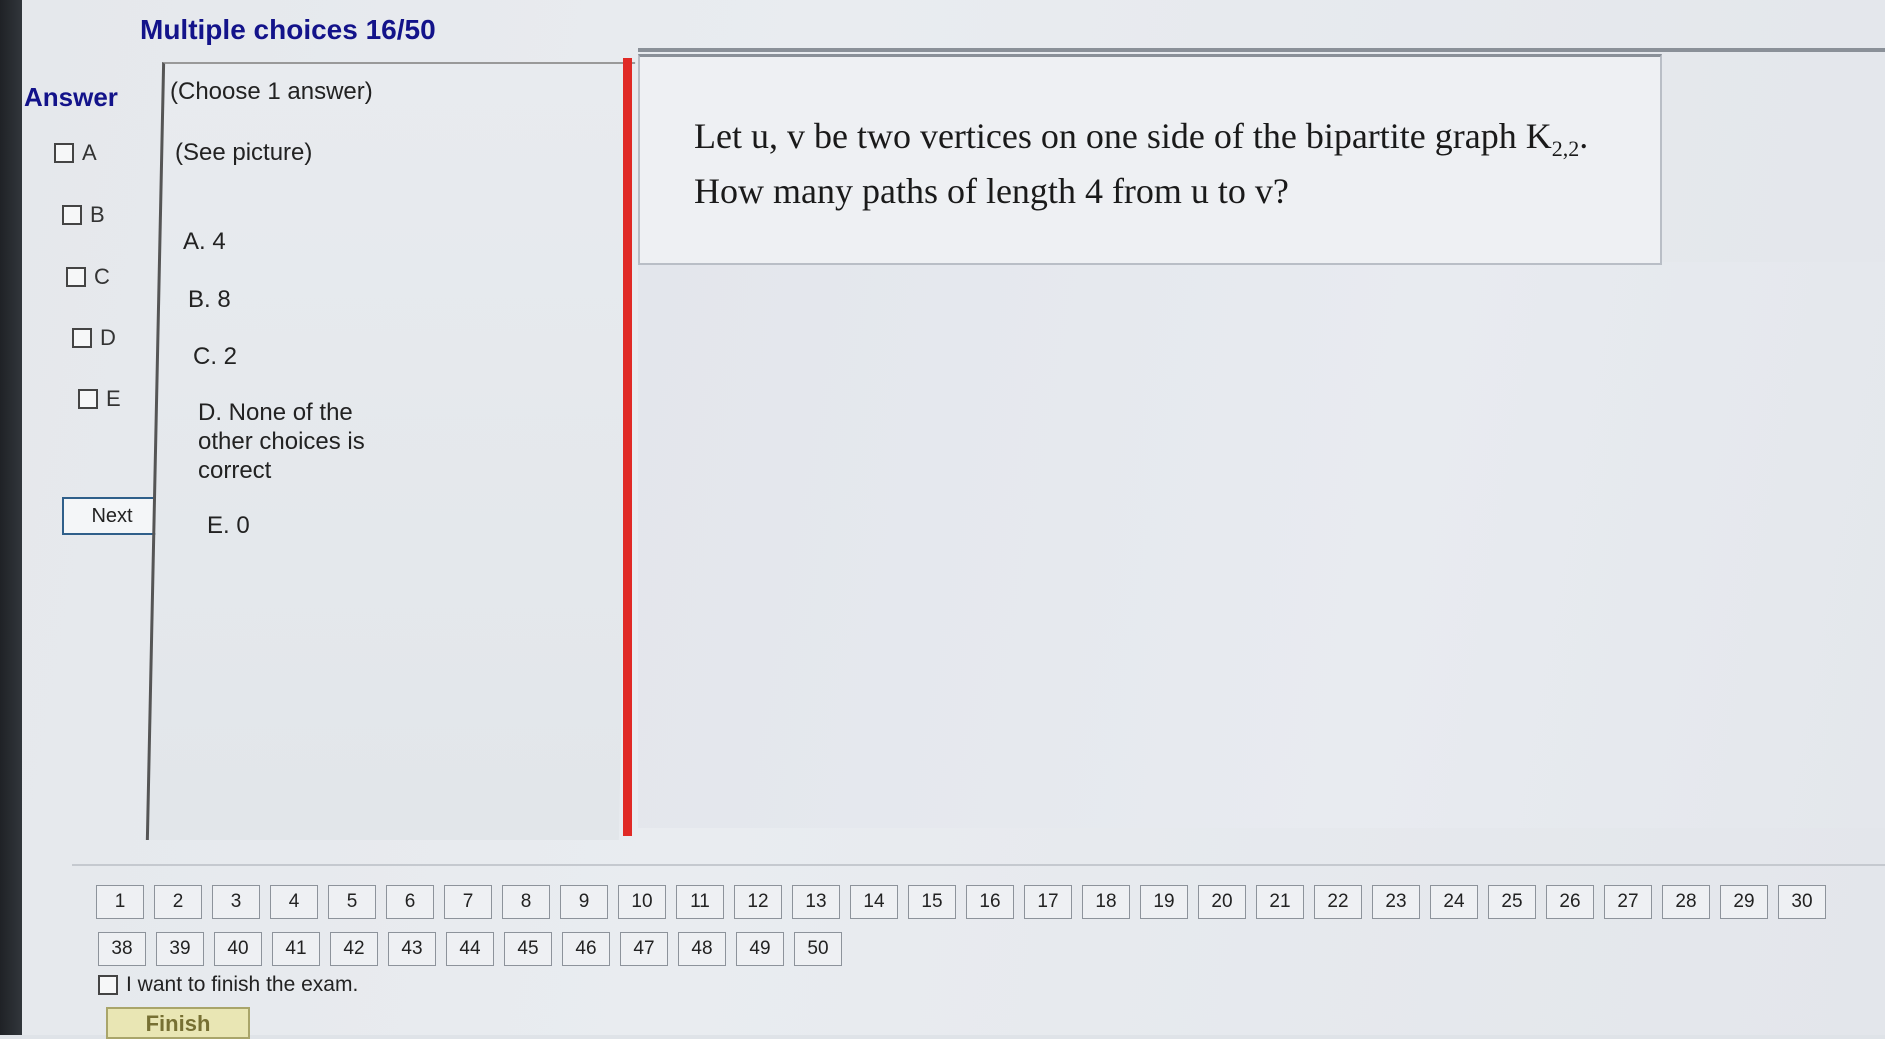 The height and width of the screenshot is (1039, 1885). I want to click on question-nav-button: 42, so click(354, 949).